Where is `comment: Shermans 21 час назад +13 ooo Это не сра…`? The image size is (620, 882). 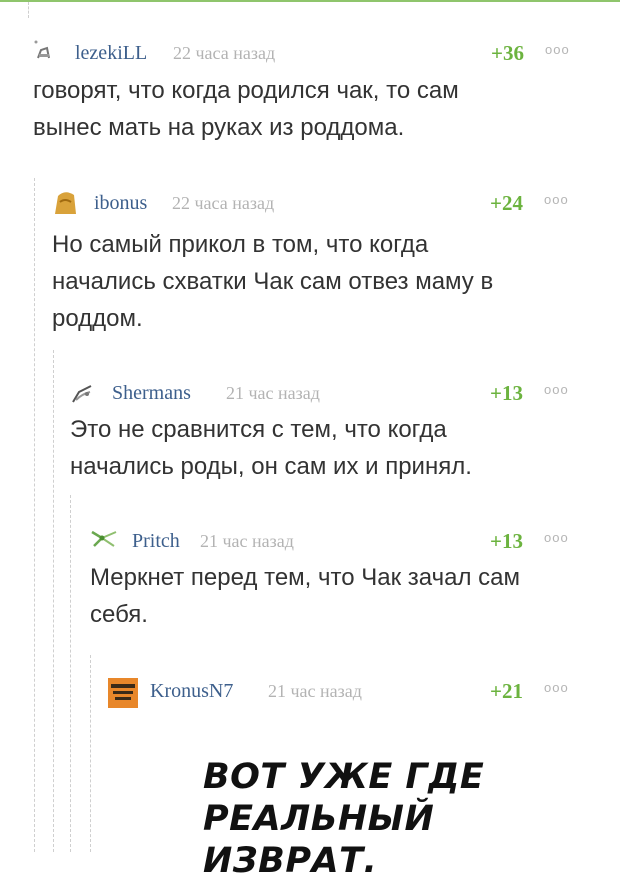
comment: Shermans 21 час назад +13 ooo Это не сра… is located at coordinates (330, 435).